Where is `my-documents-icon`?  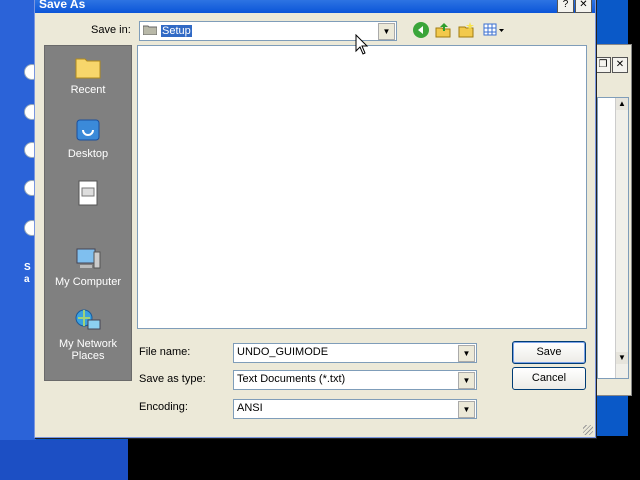 my-documents-icon is located at coordinates (88, 193).